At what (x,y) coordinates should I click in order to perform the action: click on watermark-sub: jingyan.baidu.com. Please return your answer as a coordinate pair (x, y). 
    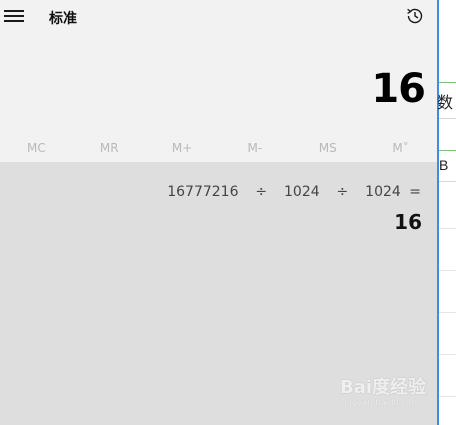
    Looking at the image, I should click on (381, 402).